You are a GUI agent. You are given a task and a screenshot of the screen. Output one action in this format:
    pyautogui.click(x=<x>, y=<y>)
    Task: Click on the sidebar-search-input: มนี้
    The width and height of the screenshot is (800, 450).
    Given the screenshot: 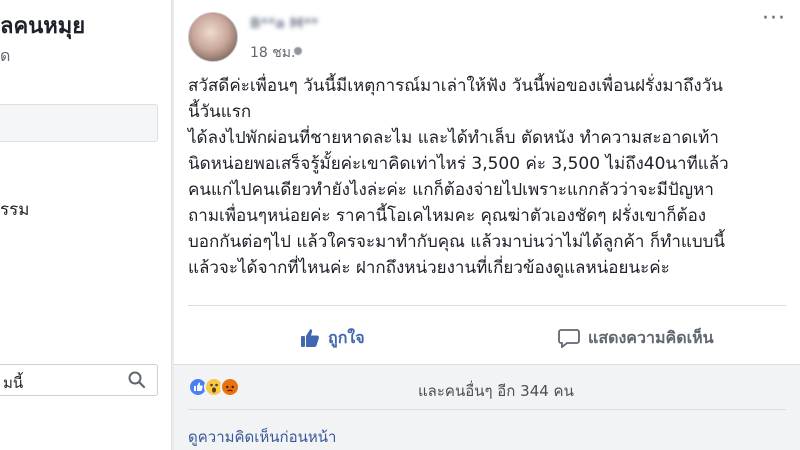 What is the action you would take?
    pyautogui.click(x=79, y=380)
    